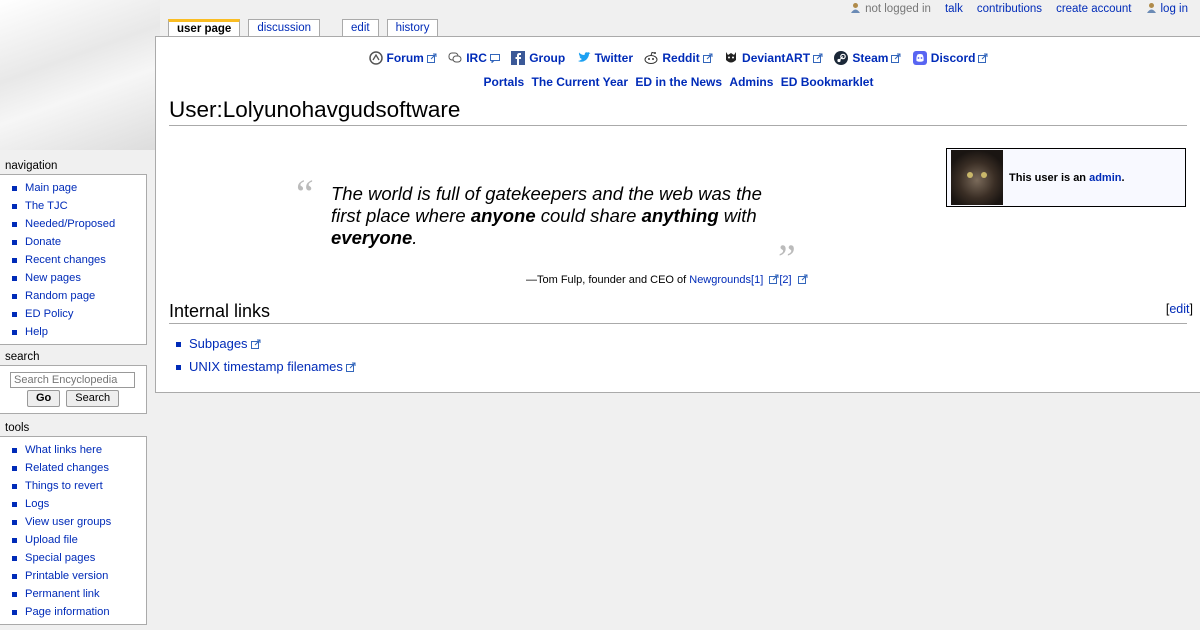 This screenshot has height=630, width=1200. What do you see at coordinates (63, 450) in the screenshot?
I see `tool-link: What links here` at bounding box center [63, 450].